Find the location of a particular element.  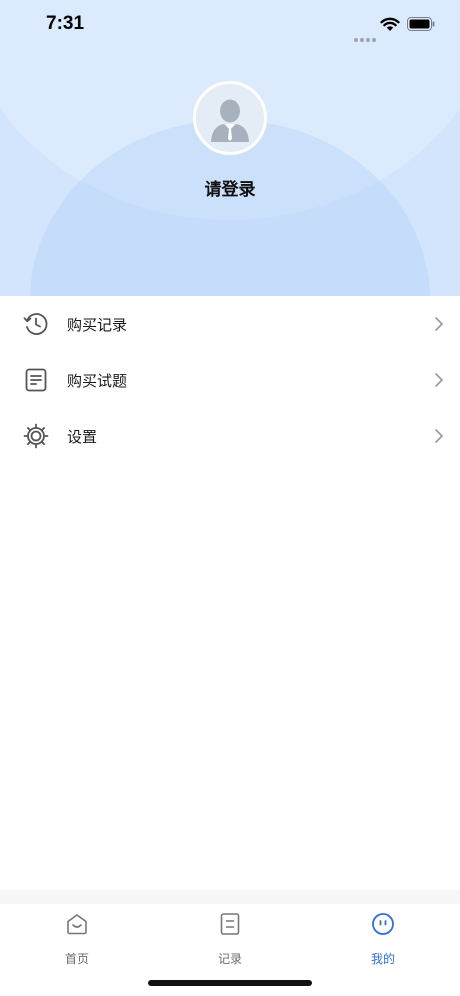

signal-dots-icon is located at coordinates (366, 36).